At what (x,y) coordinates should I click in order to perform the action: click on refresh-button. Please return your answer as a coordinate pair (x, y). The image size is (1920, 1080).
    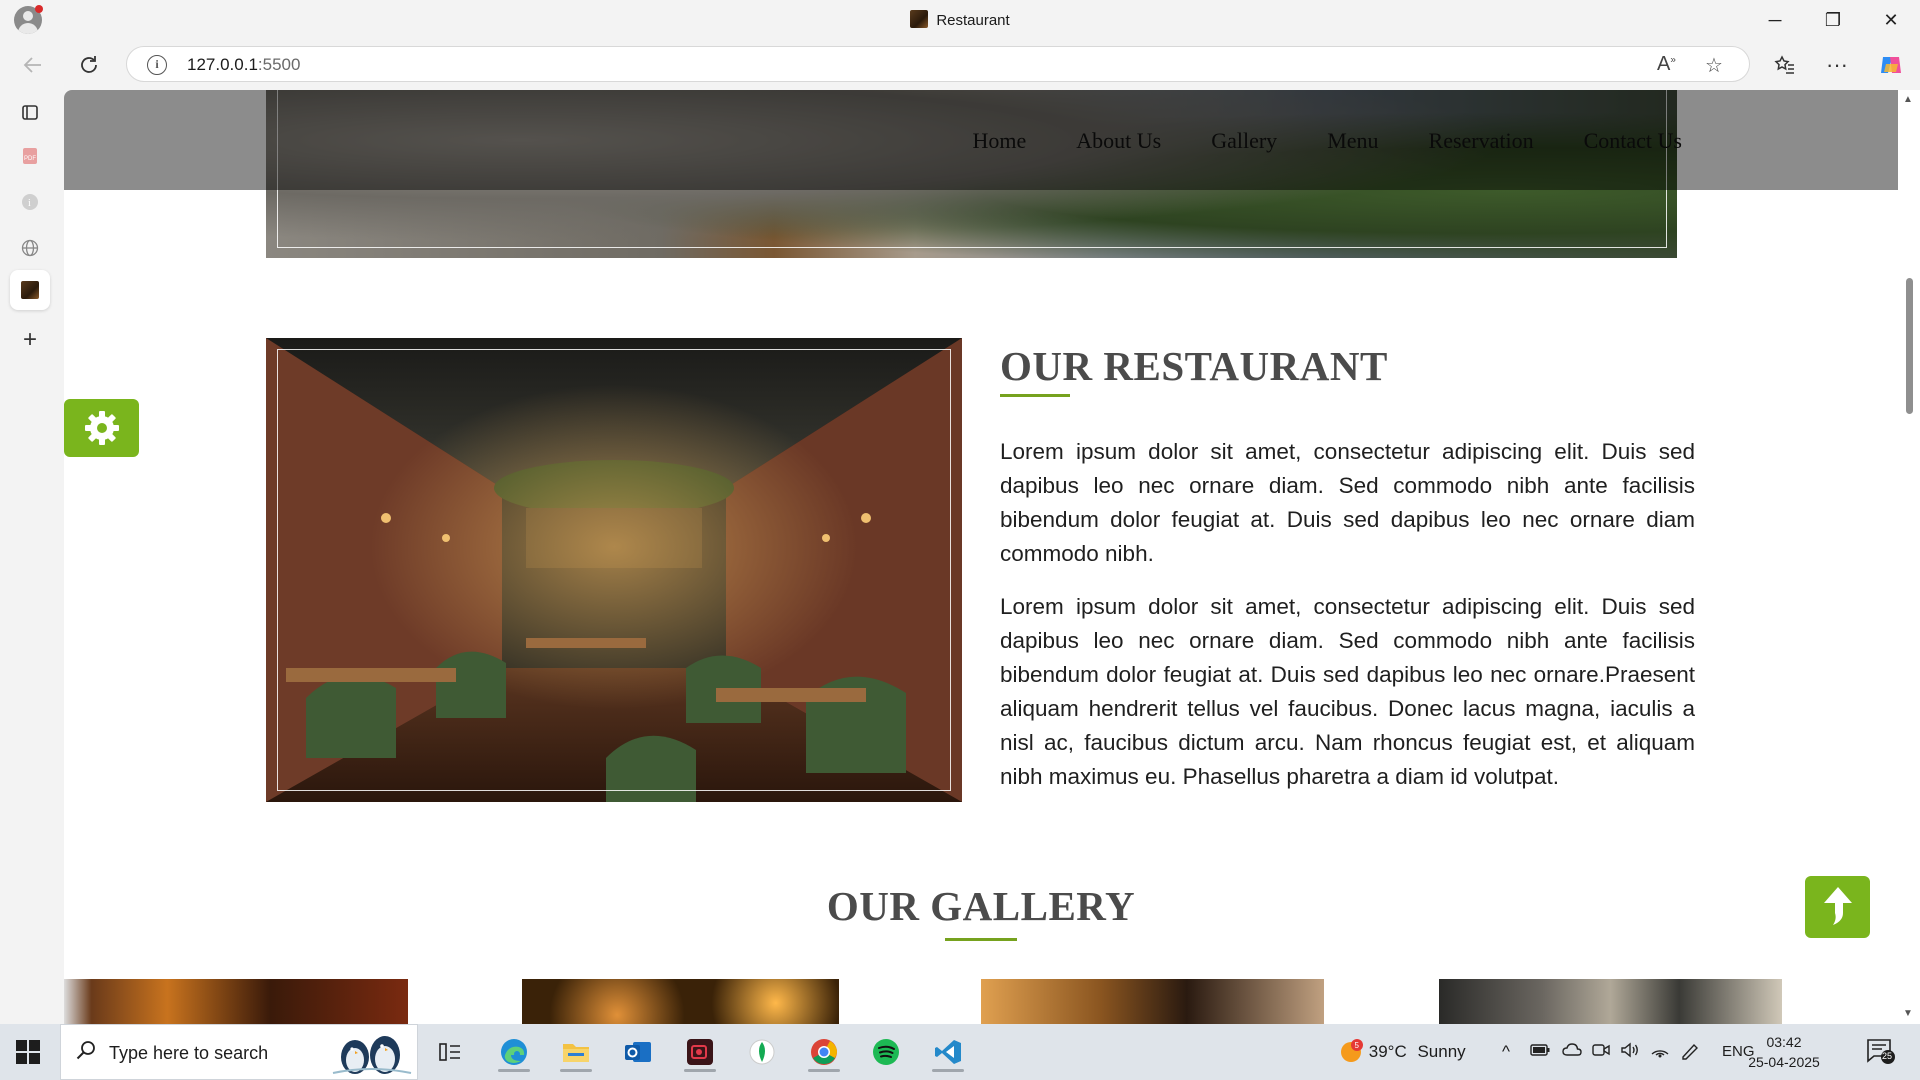
    Looking at the image, I should click on (89, 65).